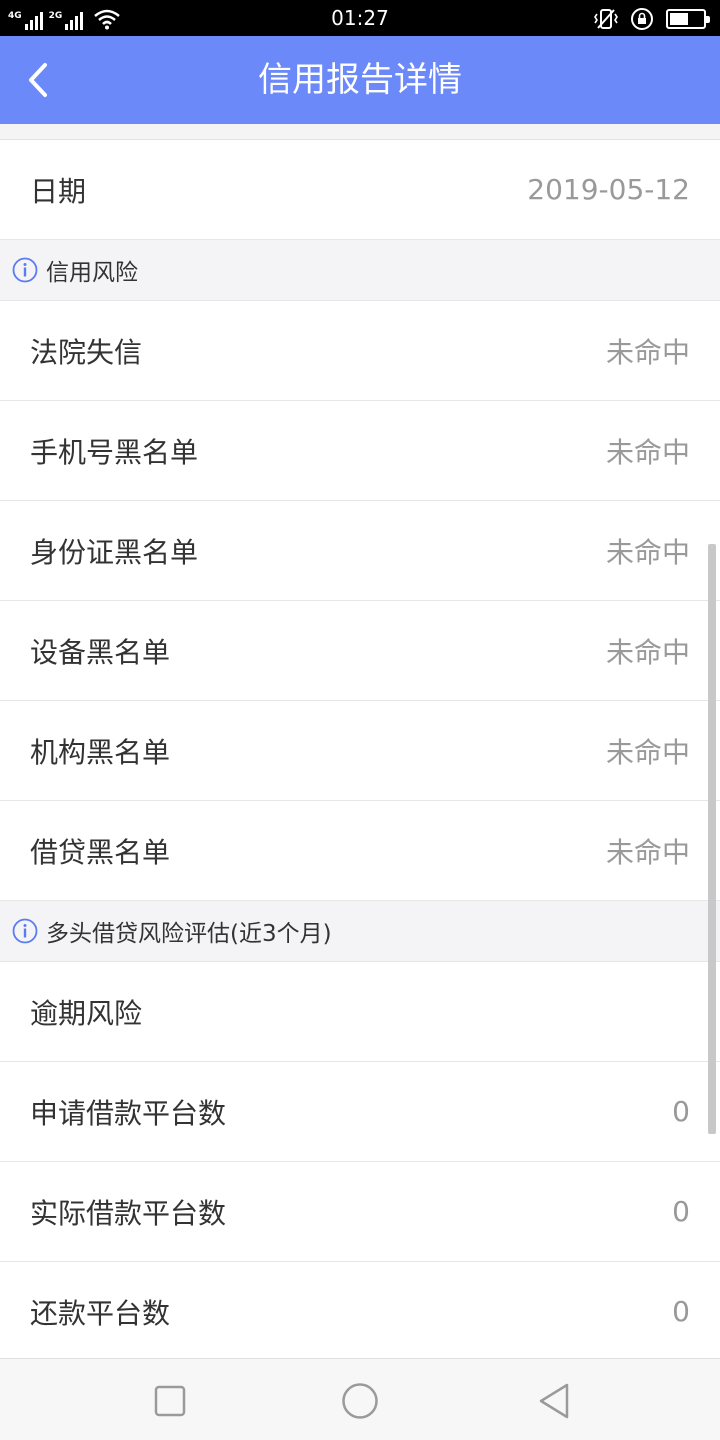 This screenshot has width=720, height=1440. I want to click on page-title: 信用报告详情, so click(360, 80).